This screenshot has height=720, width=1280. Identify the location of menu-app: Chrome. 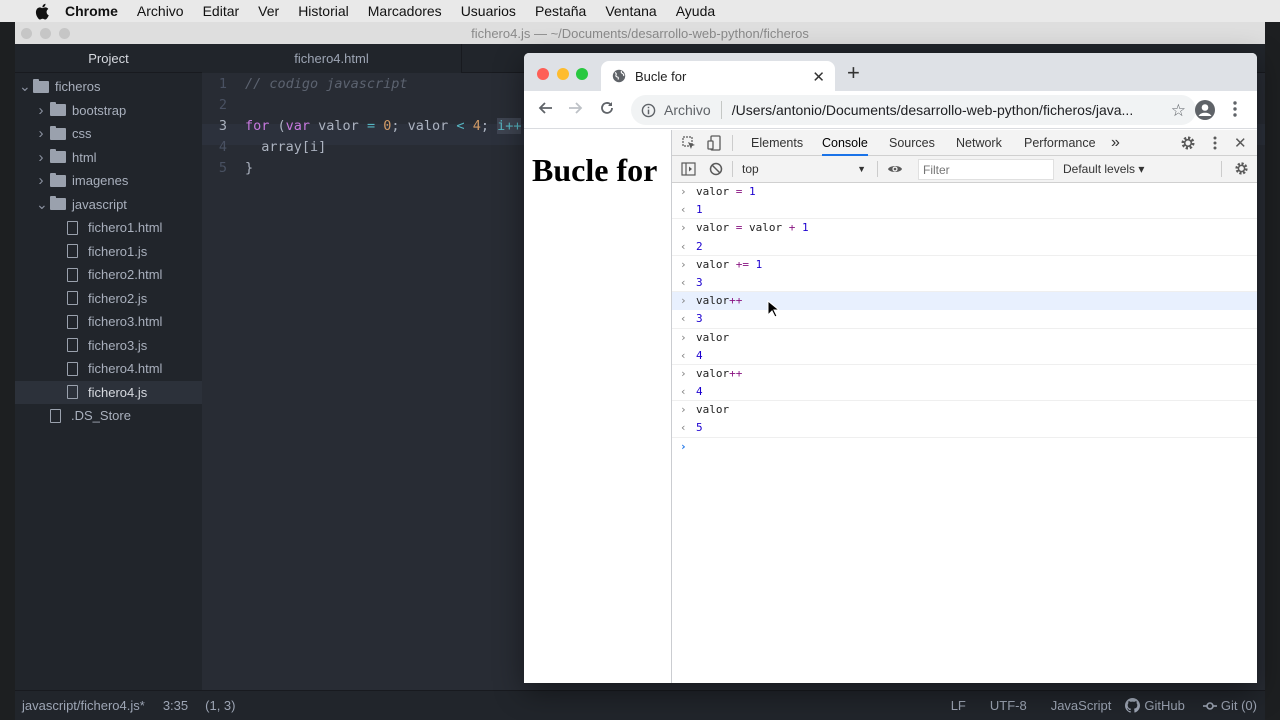
(91, 11).